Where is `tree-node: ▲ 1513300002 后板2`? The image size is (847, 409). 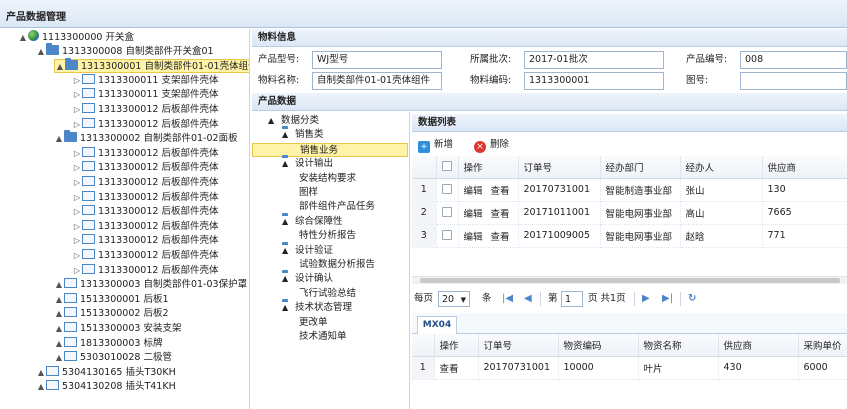
tree-node: ▲ 1513300002 后板2 is located at coordinates (111, 314).